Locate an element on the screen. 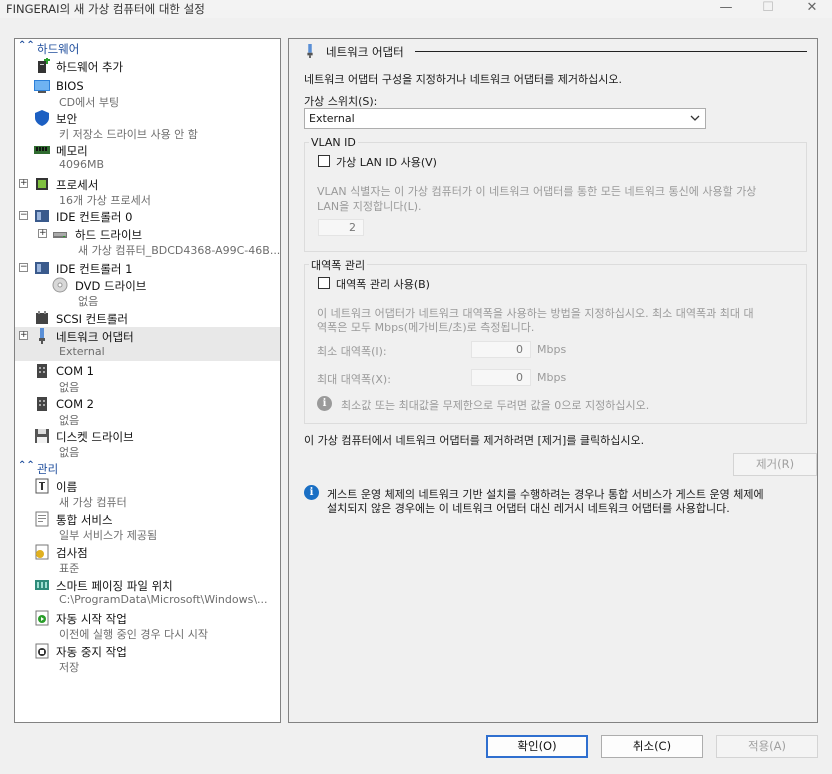 This screenshot has width=832, height=774. network-adapter-icon is located at coordinates (310, 51).